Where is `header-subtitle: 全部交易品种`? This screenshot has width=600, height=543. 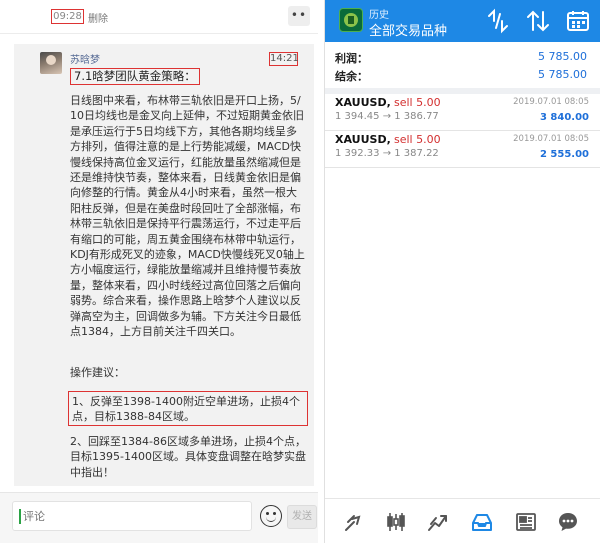 header-subtitle: 全部交易品种 is located at coordinates (408, 29).